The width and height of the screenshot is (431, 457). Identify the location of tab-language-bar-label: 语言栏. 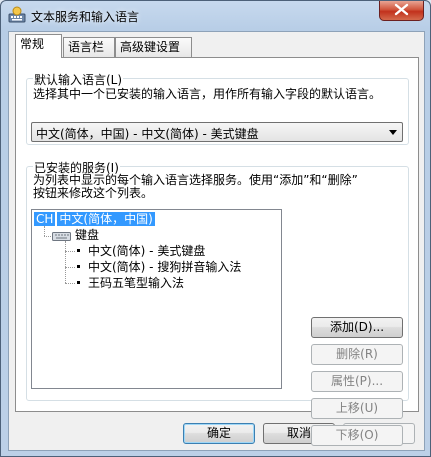
(86, 47).